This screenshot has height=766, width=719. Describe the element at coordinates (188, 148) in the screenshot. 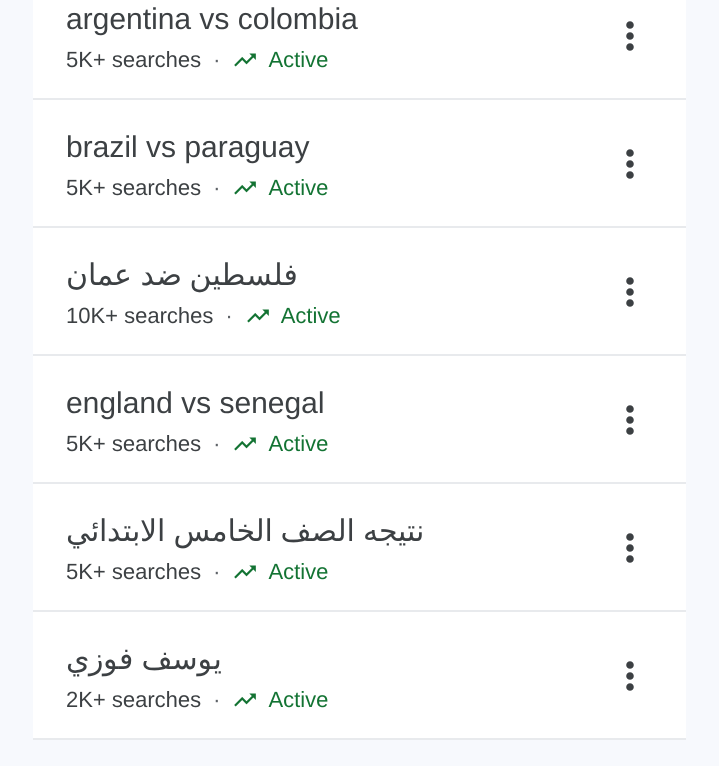

I see `trend-title: brazil vs paraguay` at that location.